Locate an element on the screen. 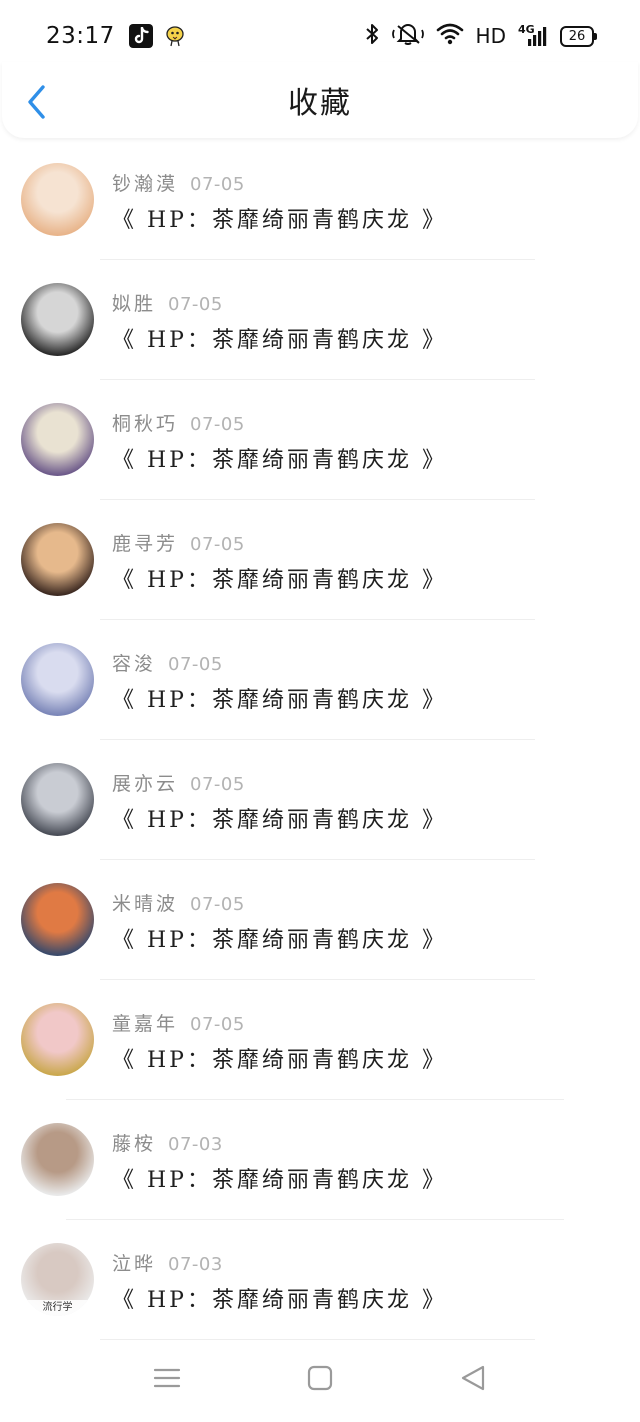 The height and width of the screenshot is (1422, 640). author-name: 展亦云 07-05 is located at coordinates (178, 782).